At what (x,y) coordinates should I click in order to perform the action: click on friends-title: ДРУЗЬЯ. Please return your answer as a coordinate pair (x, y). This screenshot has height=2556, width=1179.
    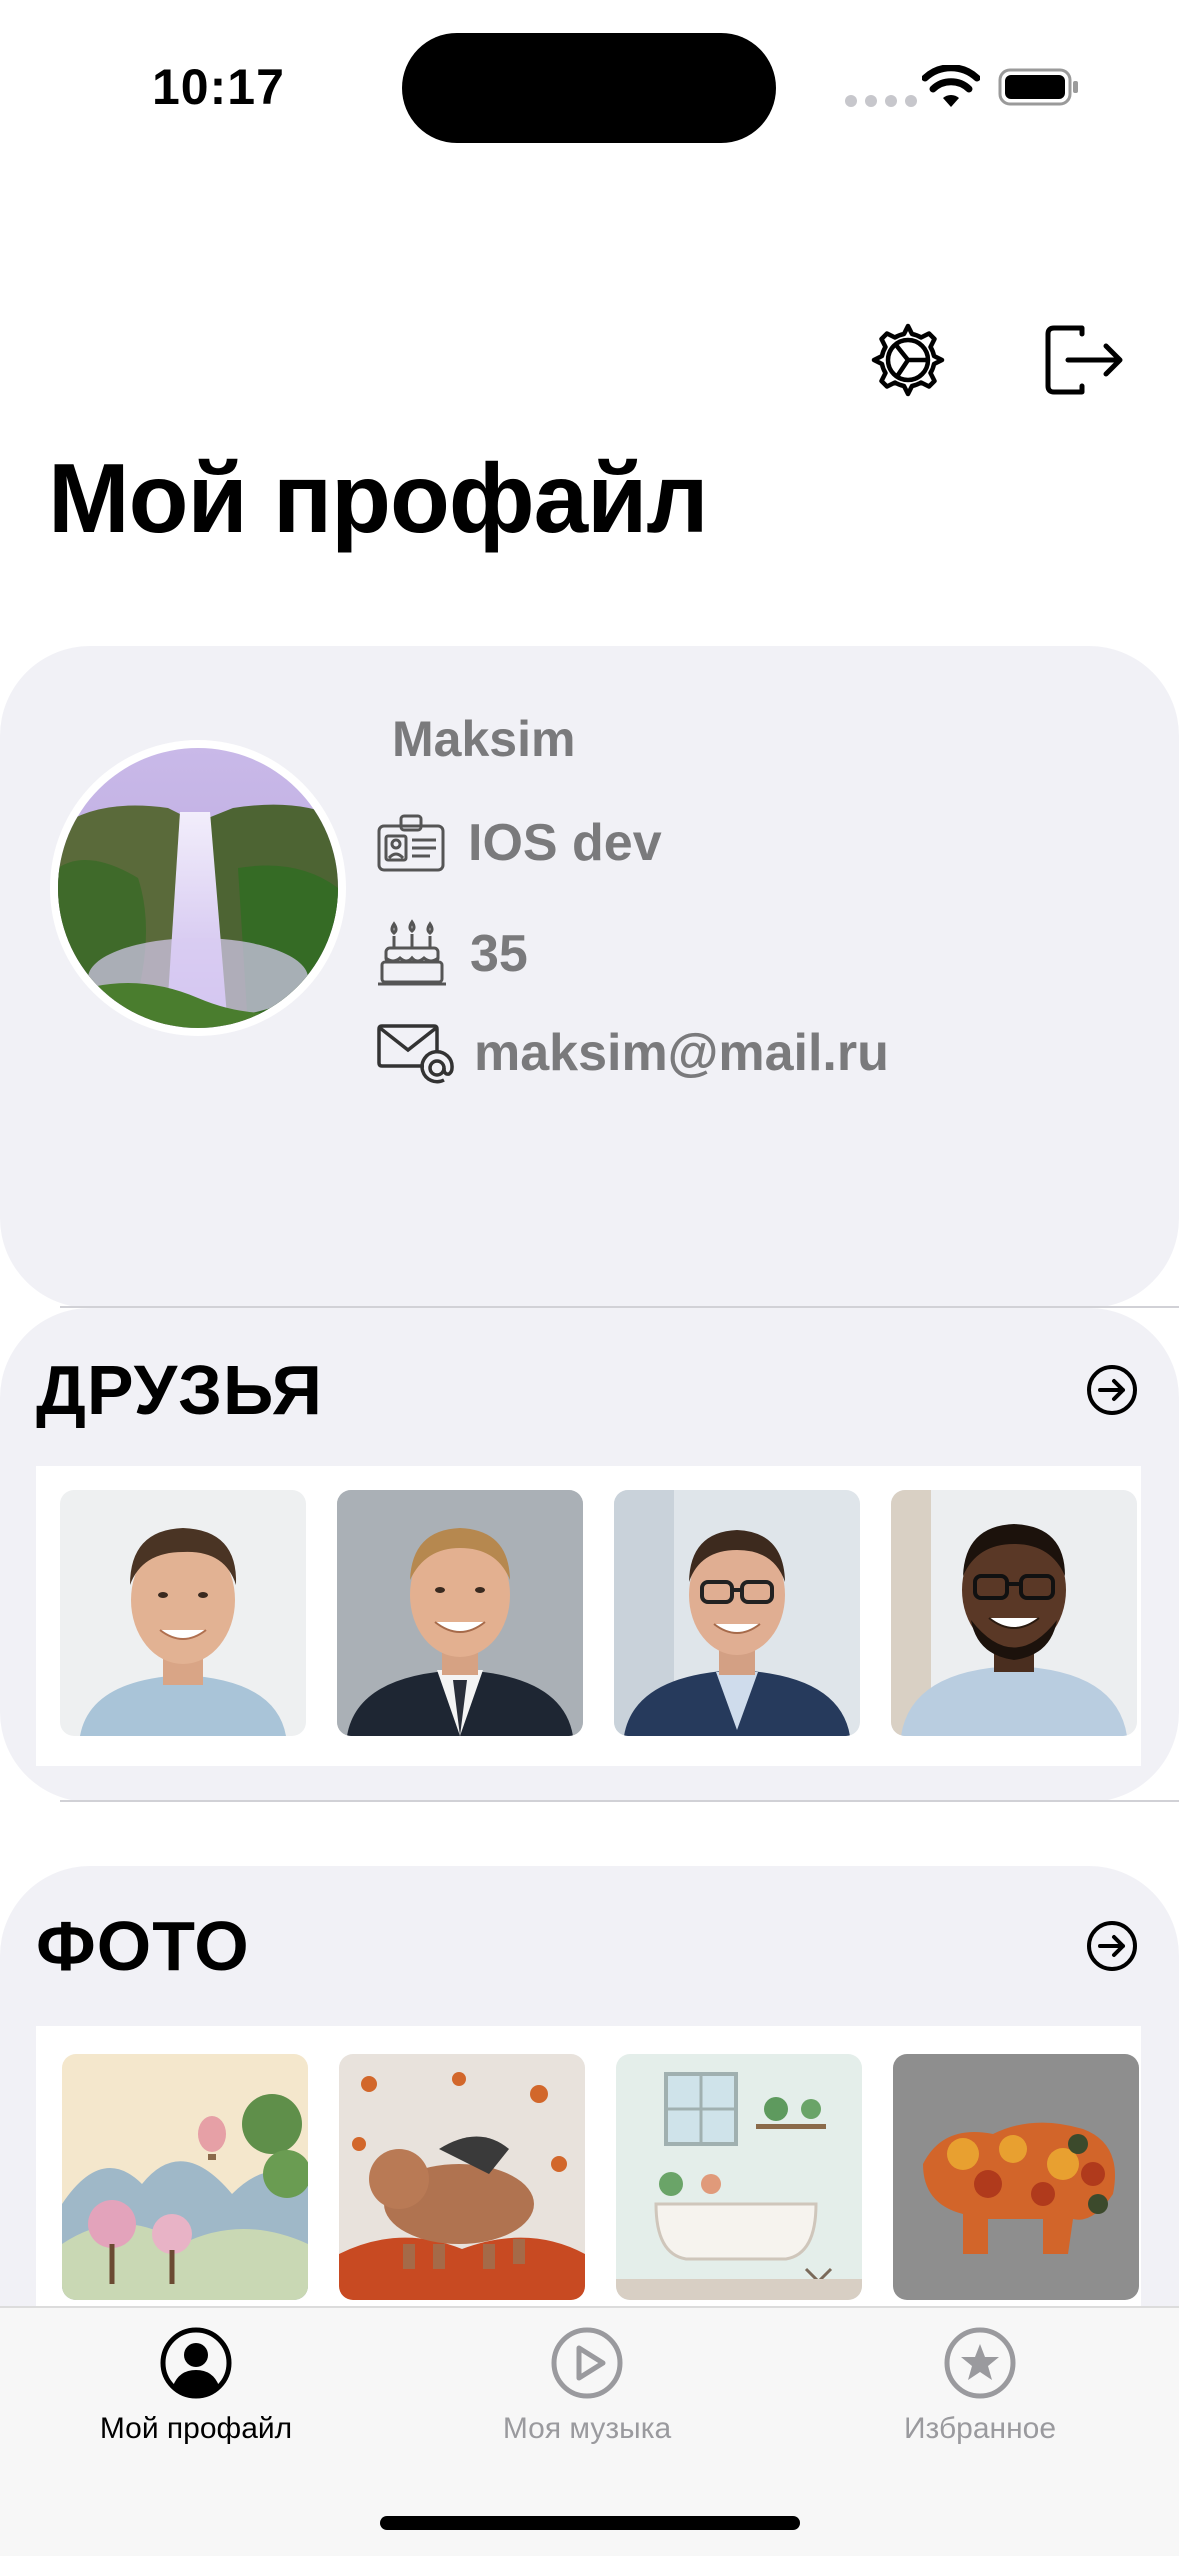
    Looking at the image, I should click on (179, 1390).